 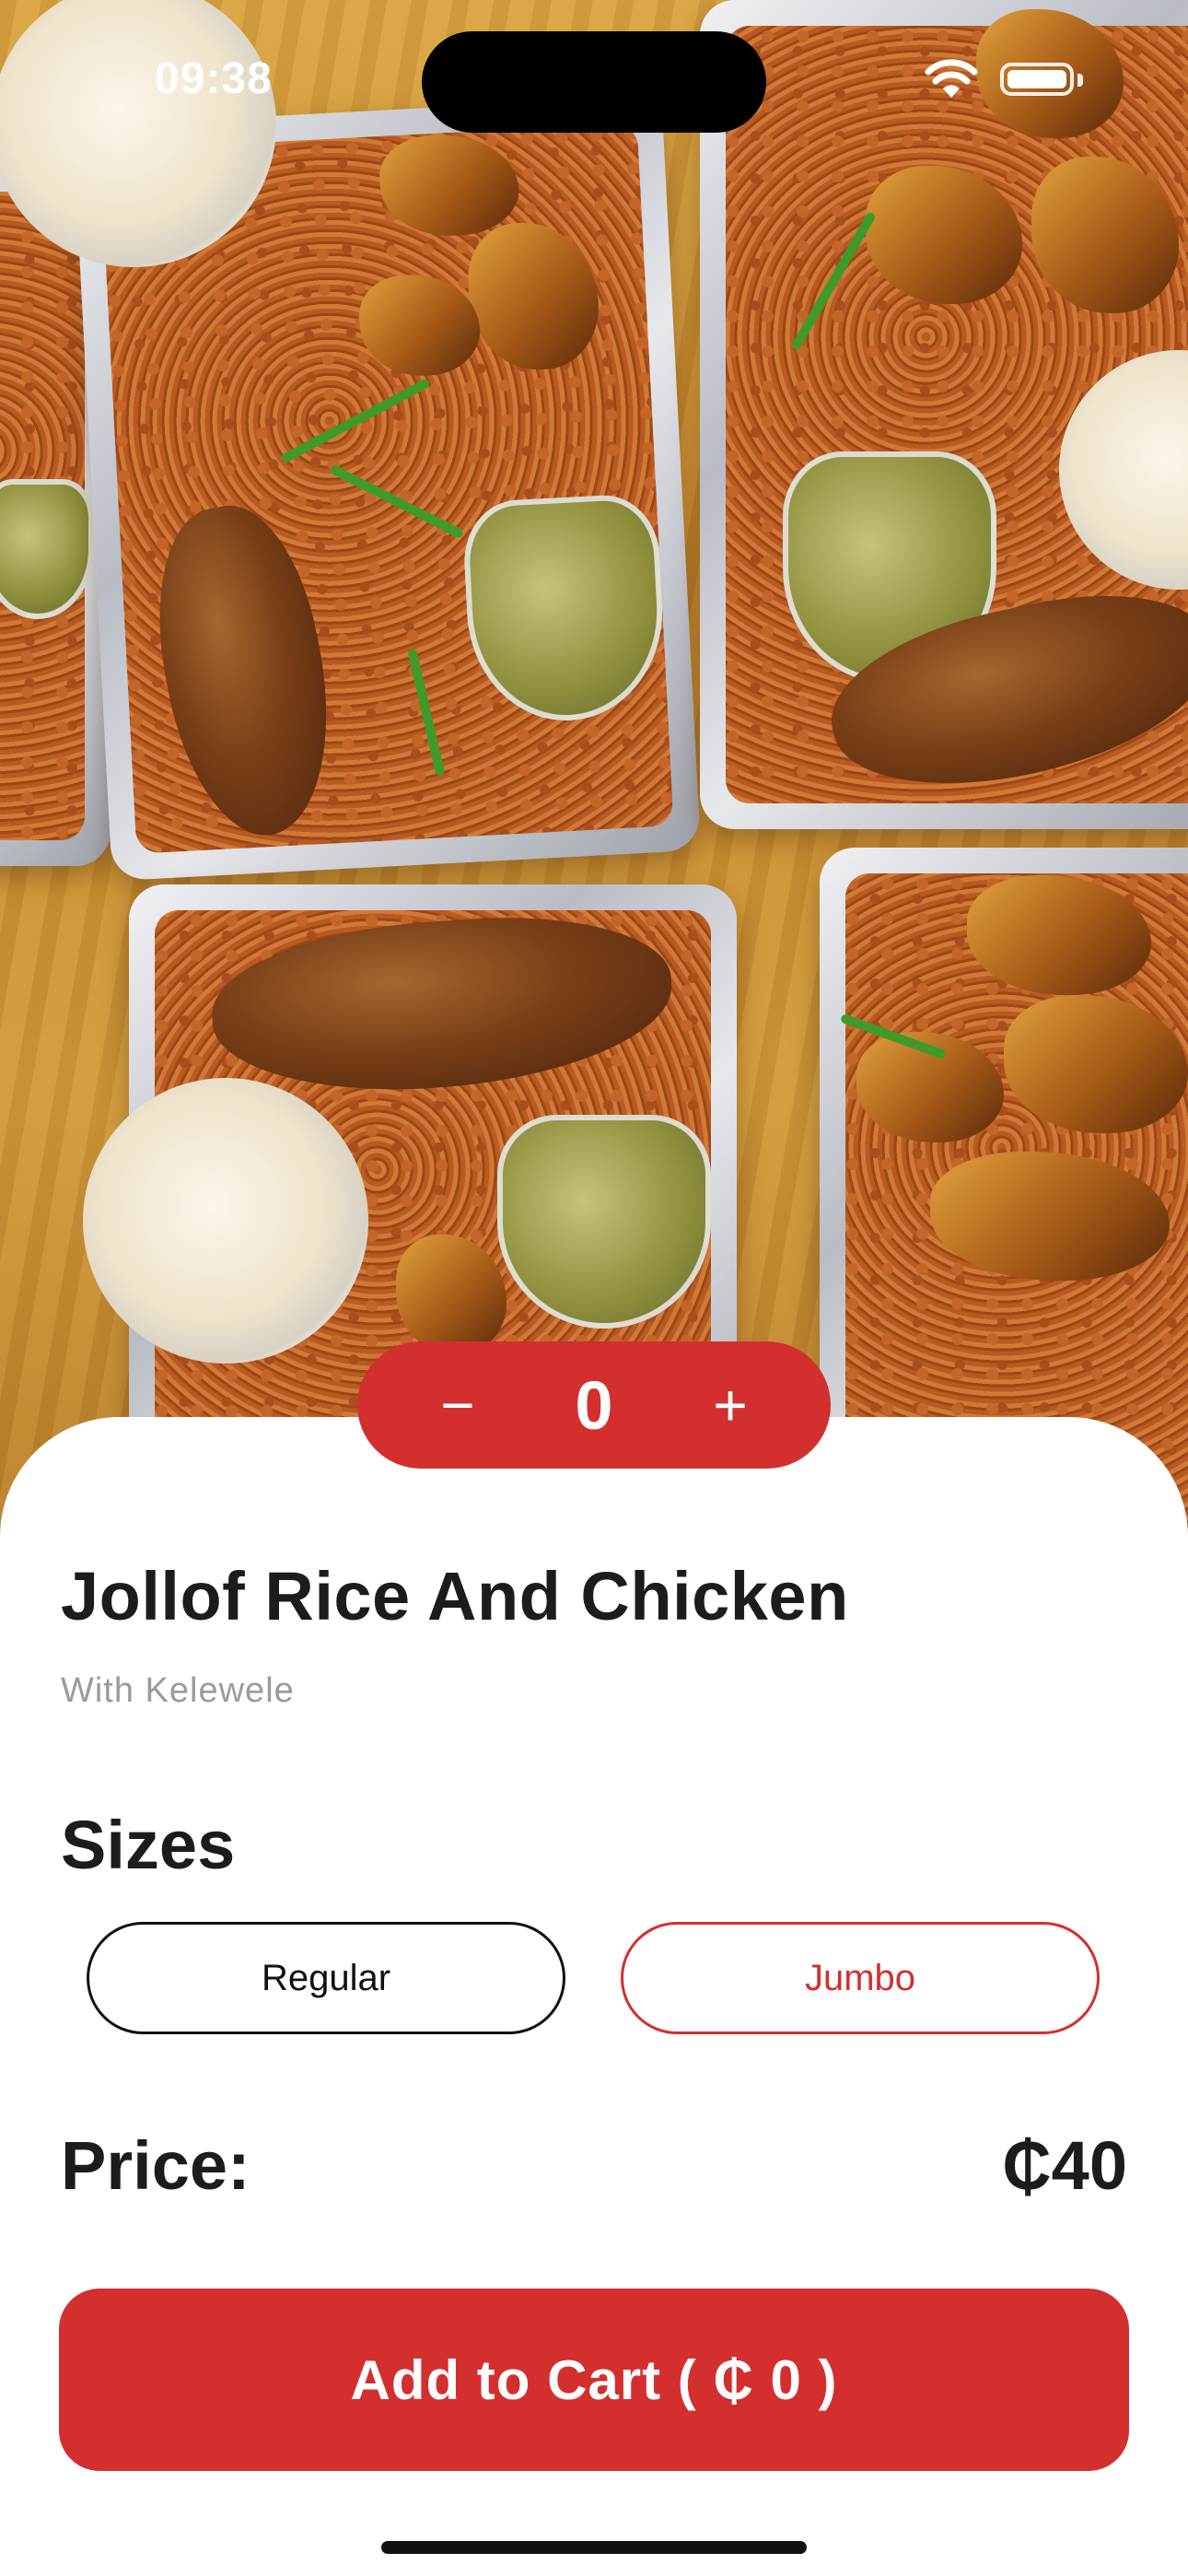 What do you see at coordinates (730, 1405) in the screenshot?
I see `increment-button: +` at bounding box center [730, 1405].